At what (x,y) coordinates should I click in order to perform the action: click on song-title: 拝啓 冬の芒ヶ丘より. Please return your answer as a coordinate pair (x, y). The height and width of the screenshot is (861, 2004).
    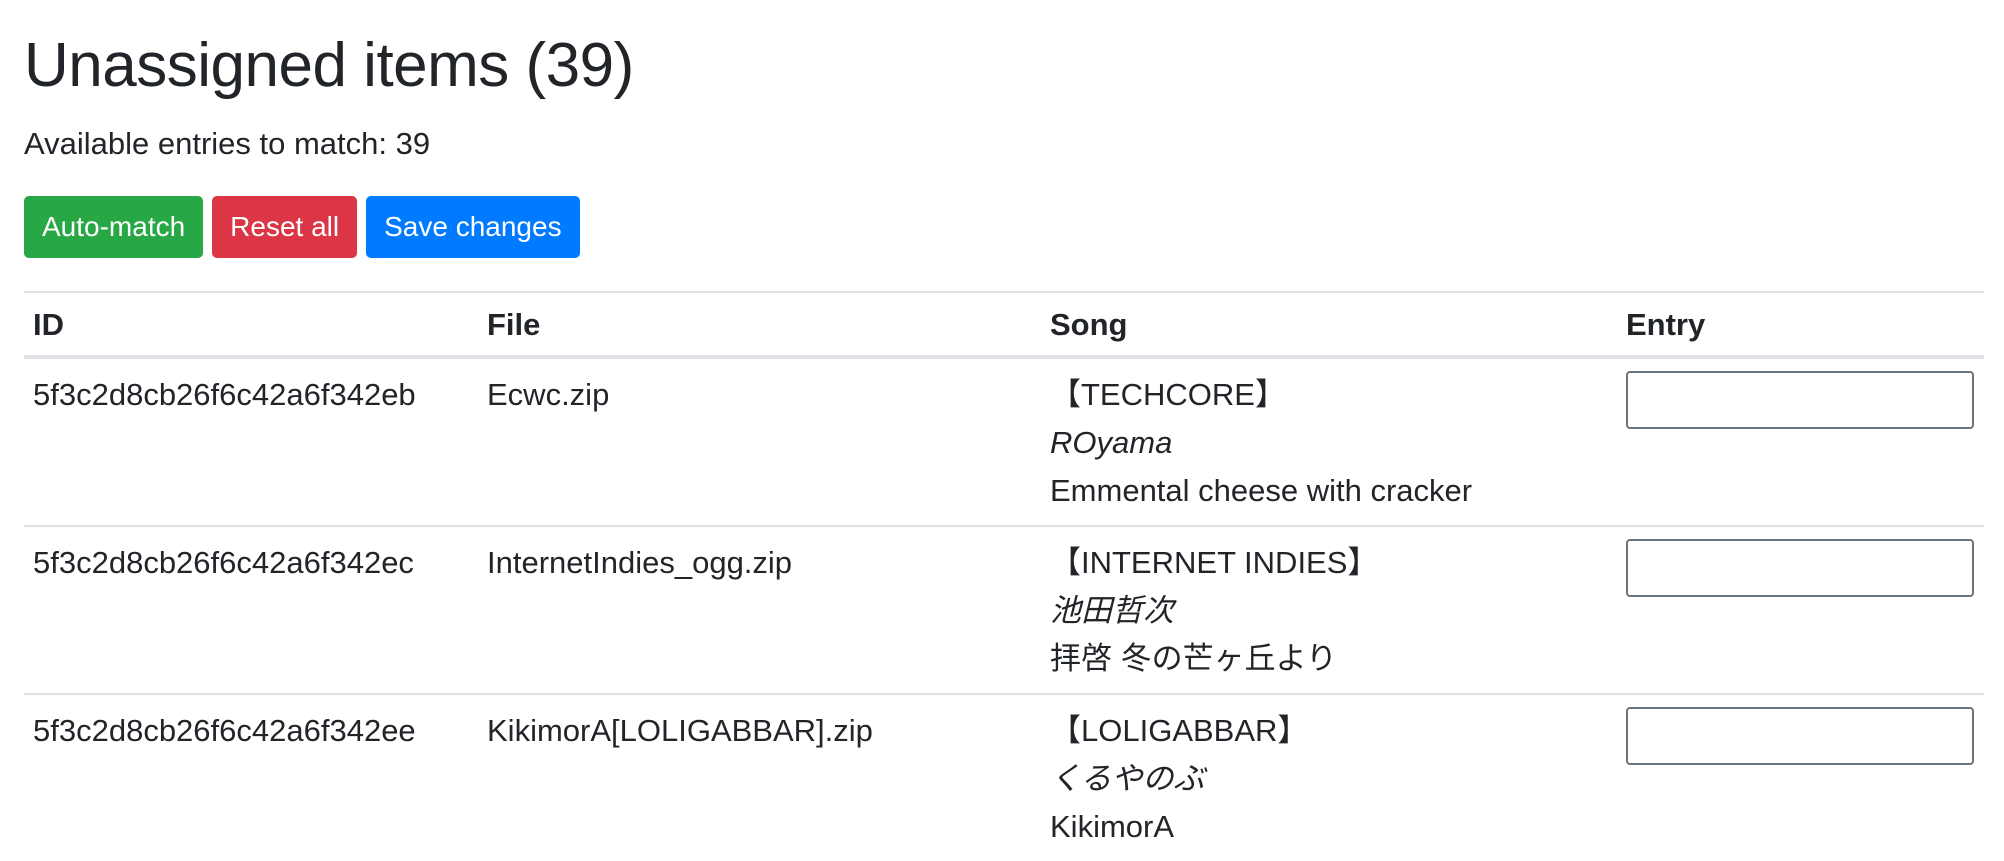
    Looking at the image, I should click on (1193, 658).